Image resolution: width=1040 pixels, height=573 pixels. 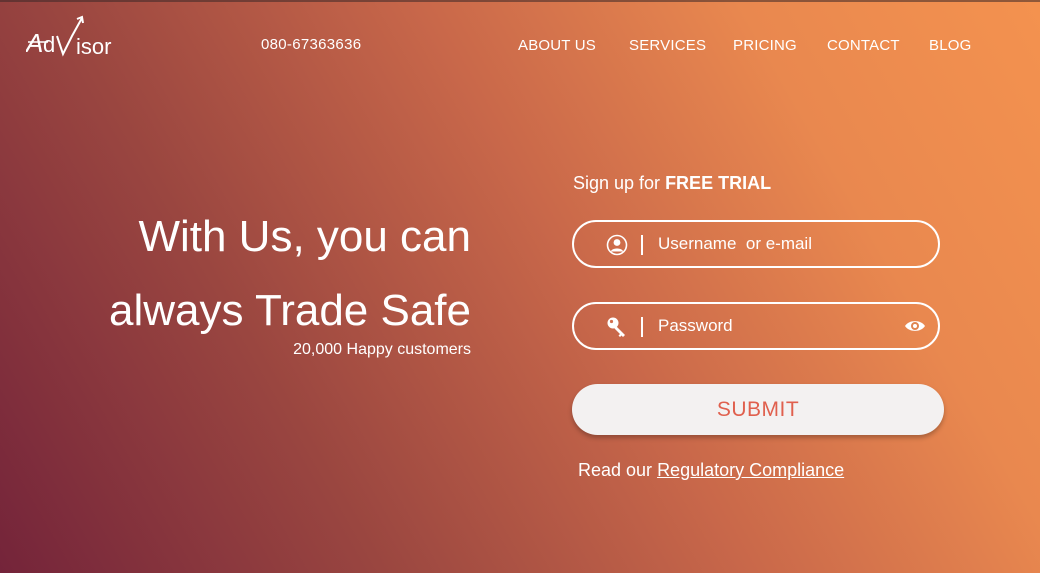 What do you see at coordinates (520, 1) in the screenshot?
I see `top-border` at bounding box center [520, 1].